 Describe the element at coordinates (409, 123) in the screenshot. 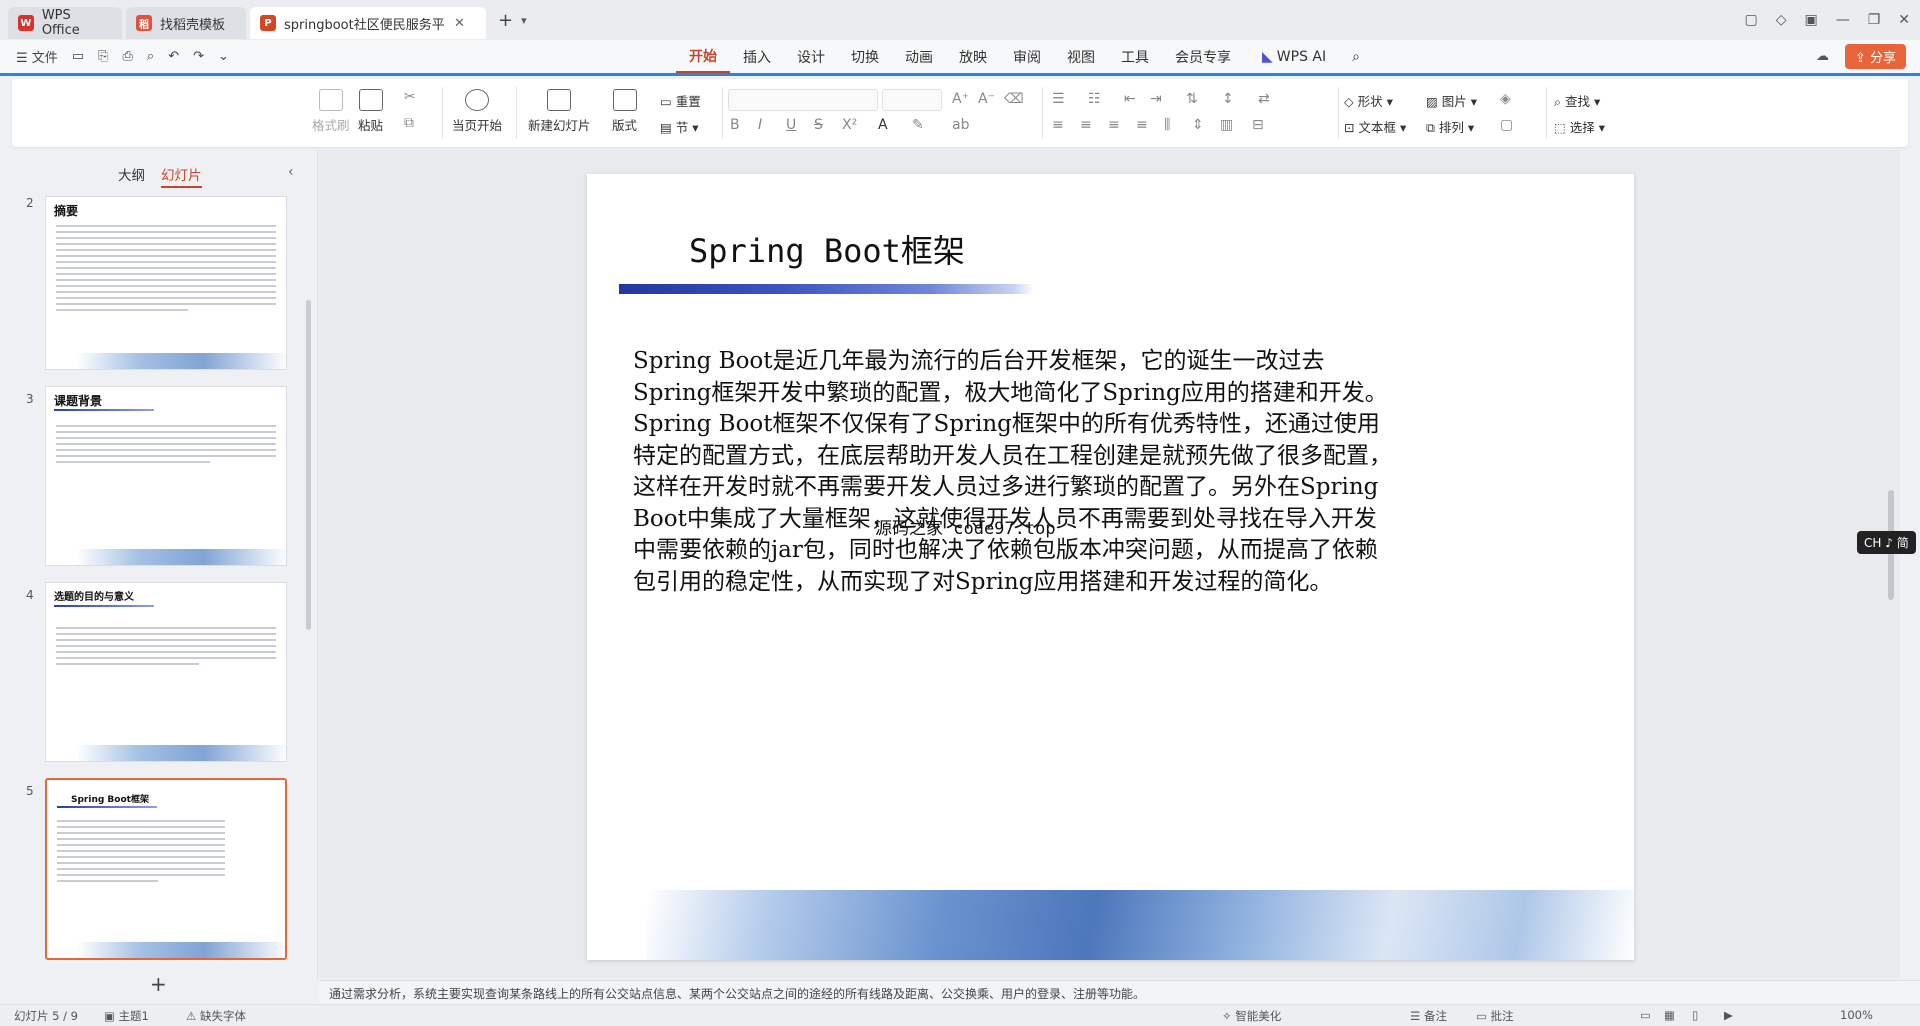

I see `copy-icon: ⧉` at that location.